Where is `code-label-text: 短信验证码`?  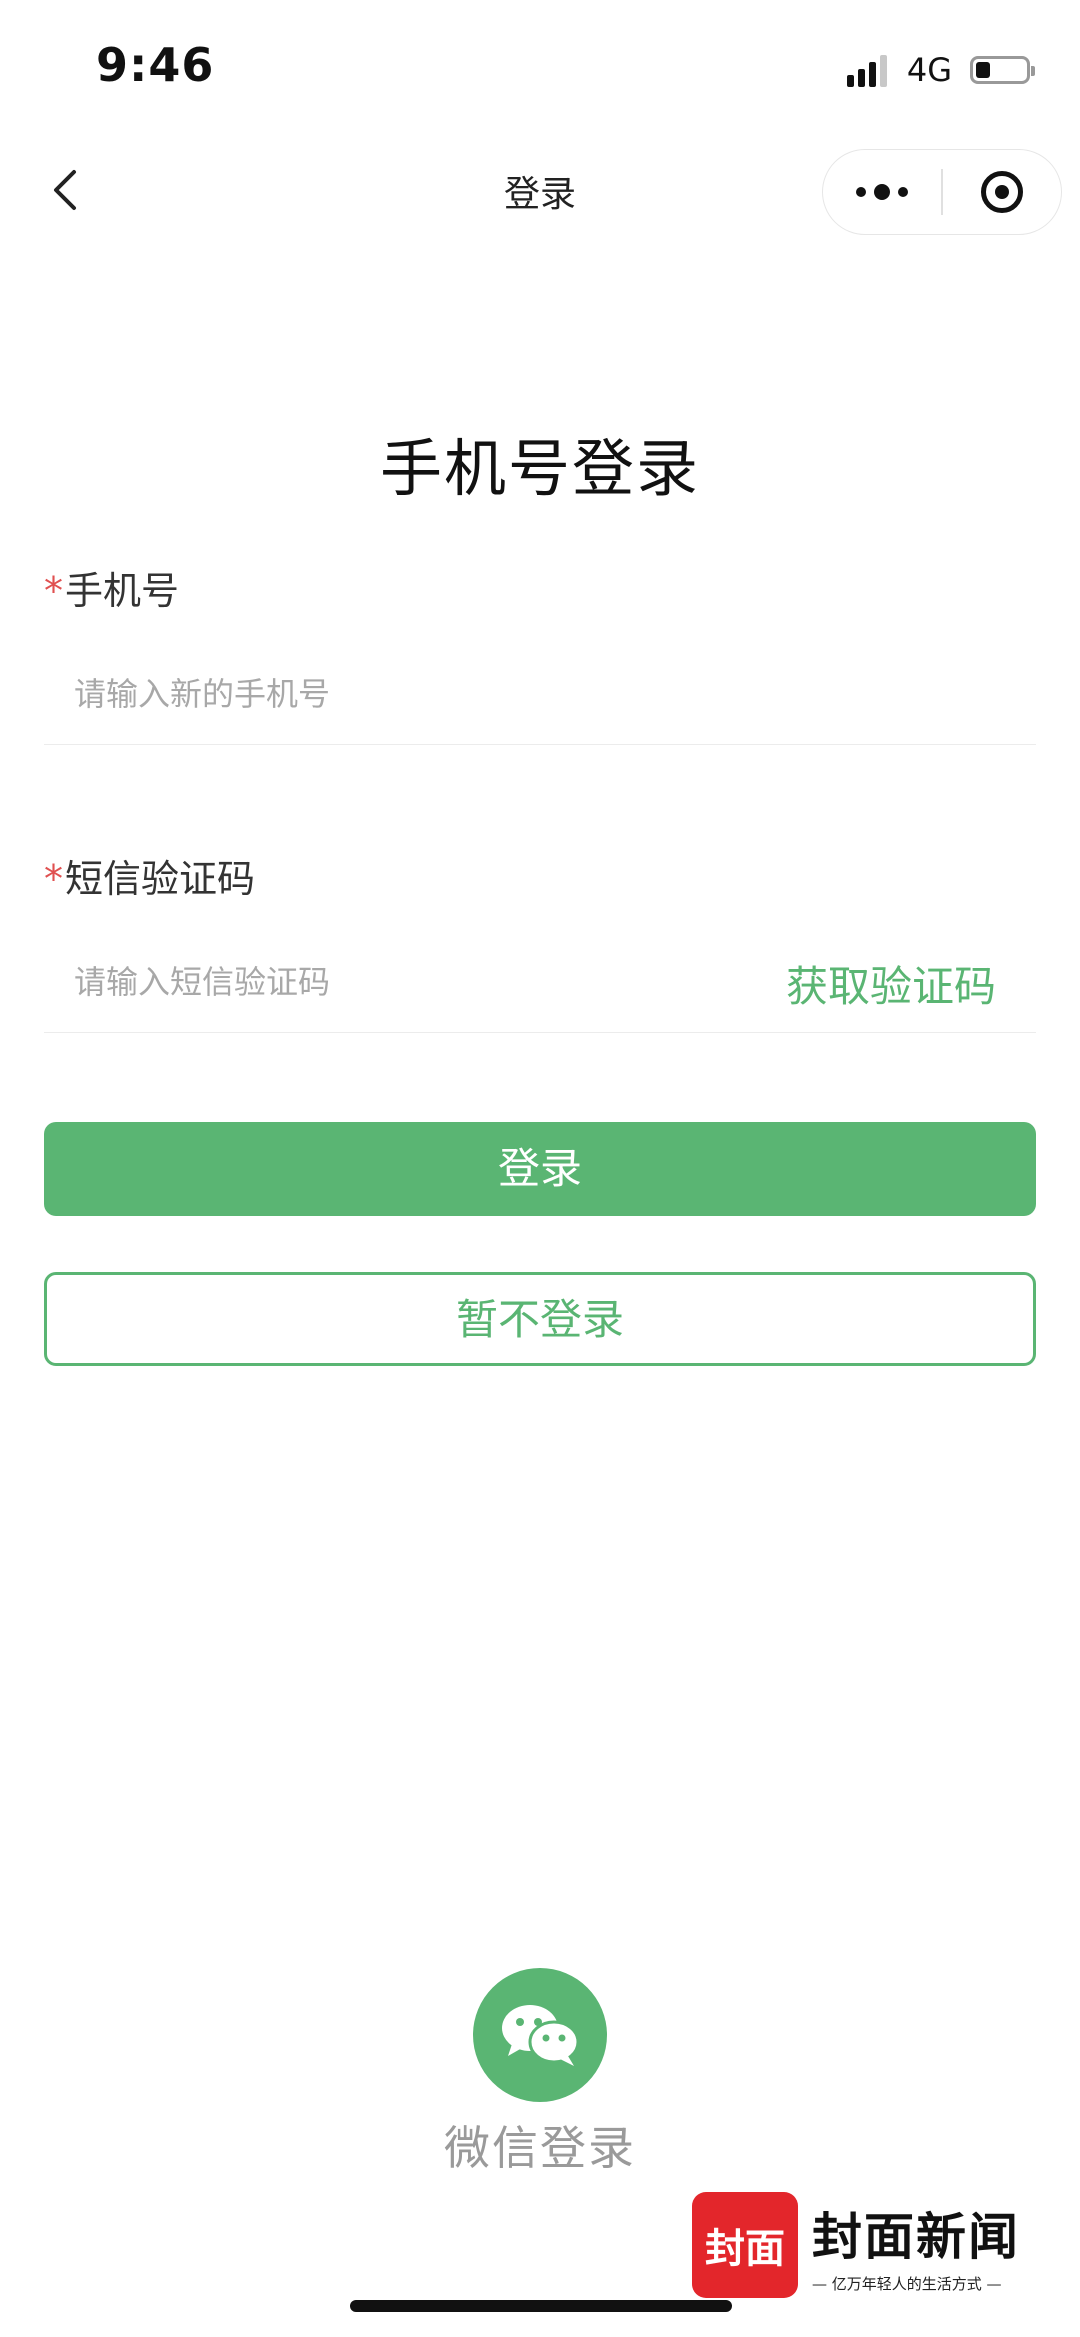 code-label-text: 短信验证码 is located at coordinates (160, 879).